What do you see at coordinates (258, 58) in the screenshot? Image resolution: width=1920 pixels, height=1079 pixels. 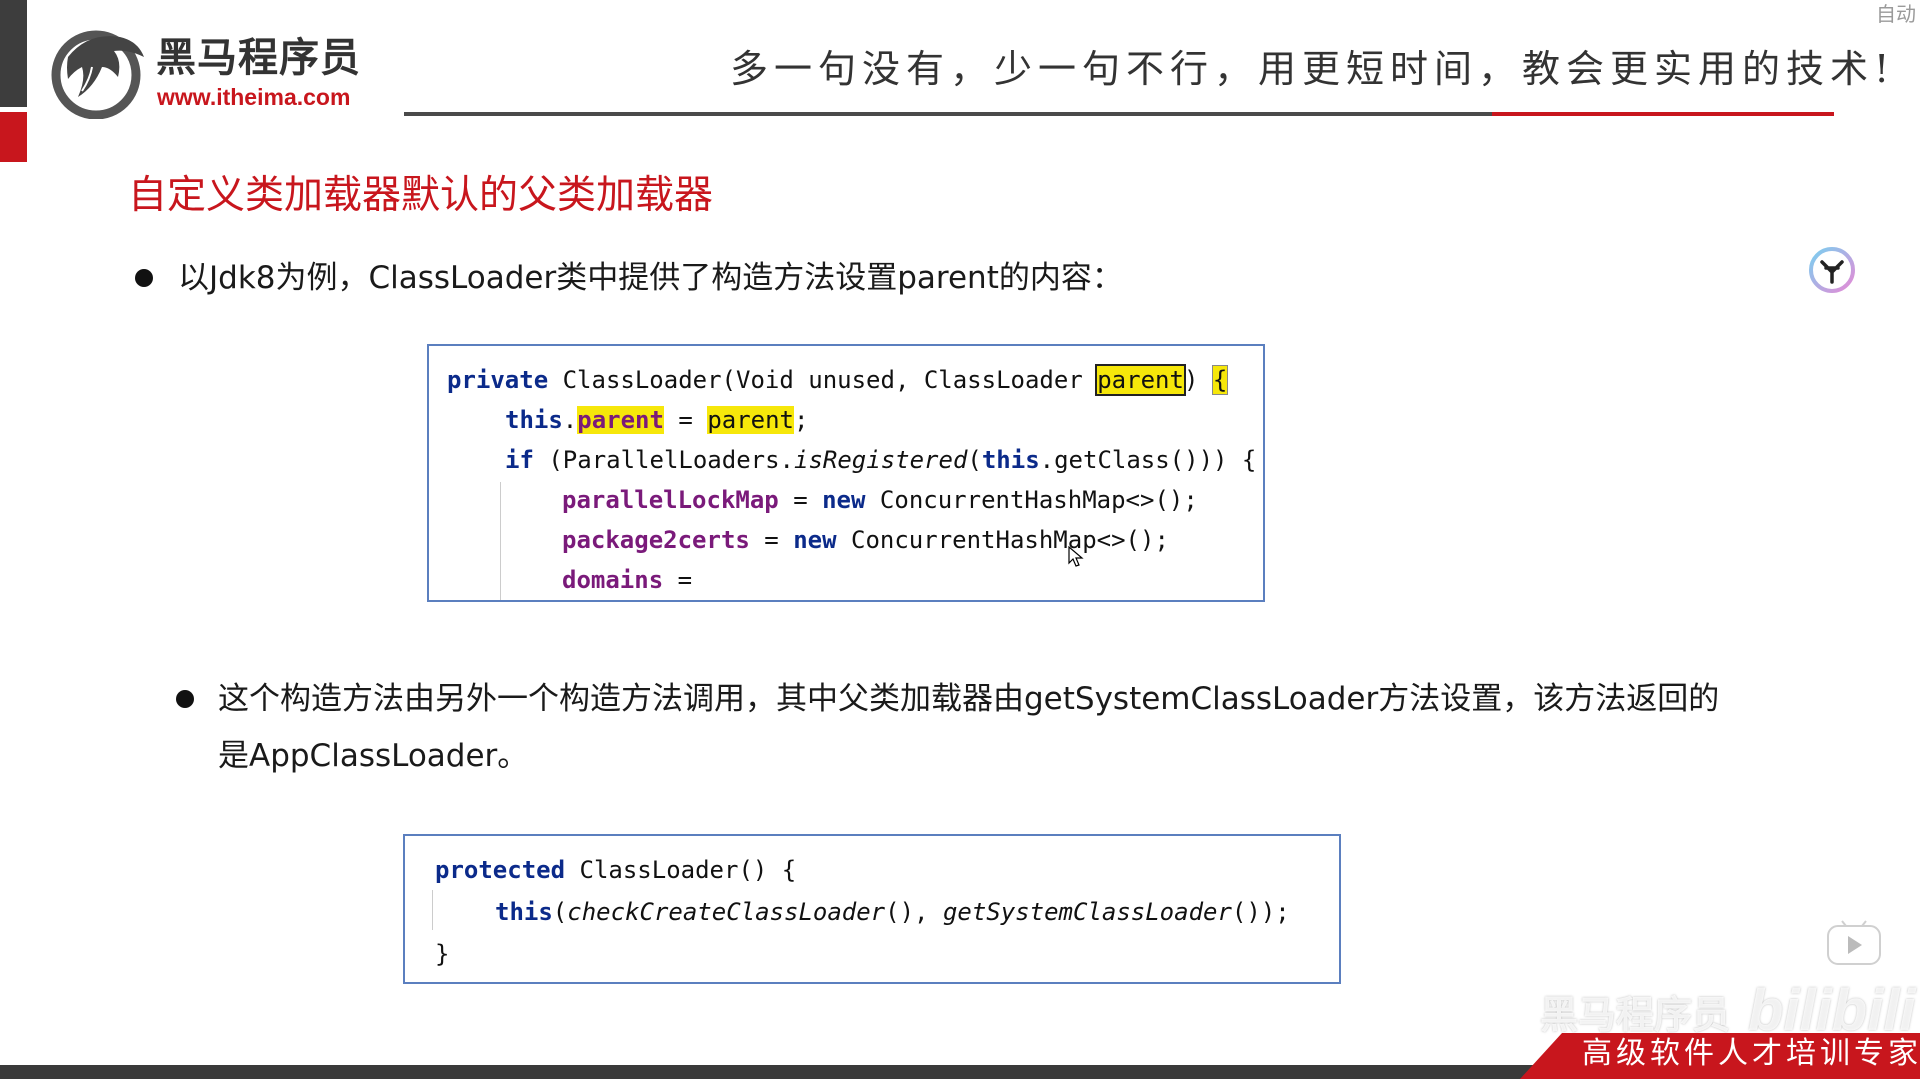 I see `logo-name: 黑马程序员` at bounding box center [258, 58].